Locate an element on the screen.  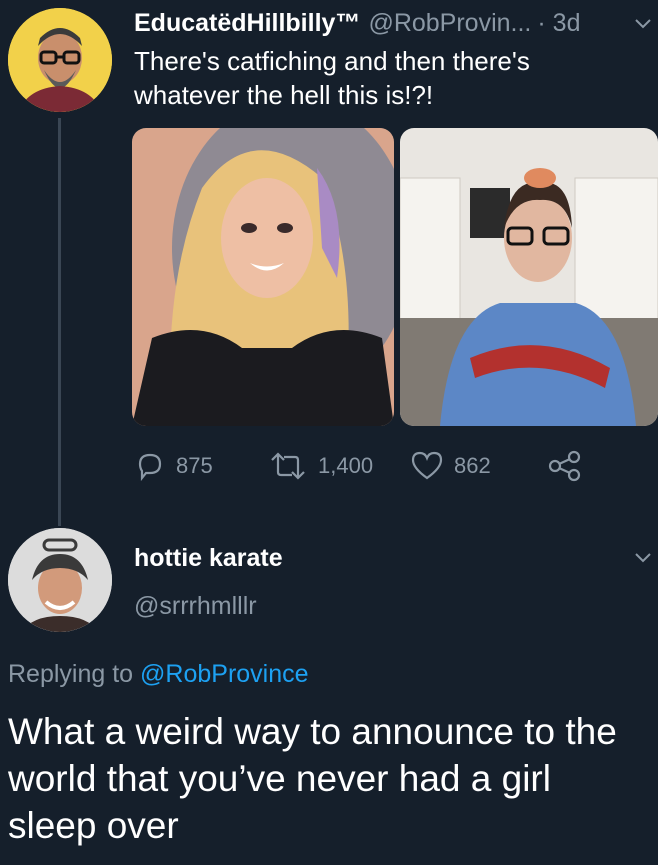
replying-to-link: @RobProvince is located at coordinates (224, 674).